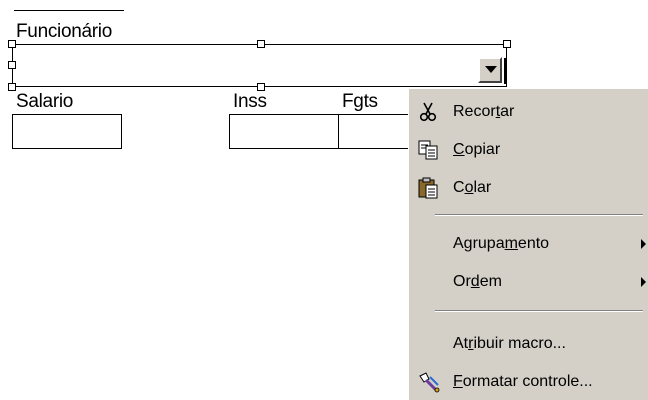  Describe the element at coordinates (250, 101) in the screenshot. I see `inss-label: Inss` at that location.